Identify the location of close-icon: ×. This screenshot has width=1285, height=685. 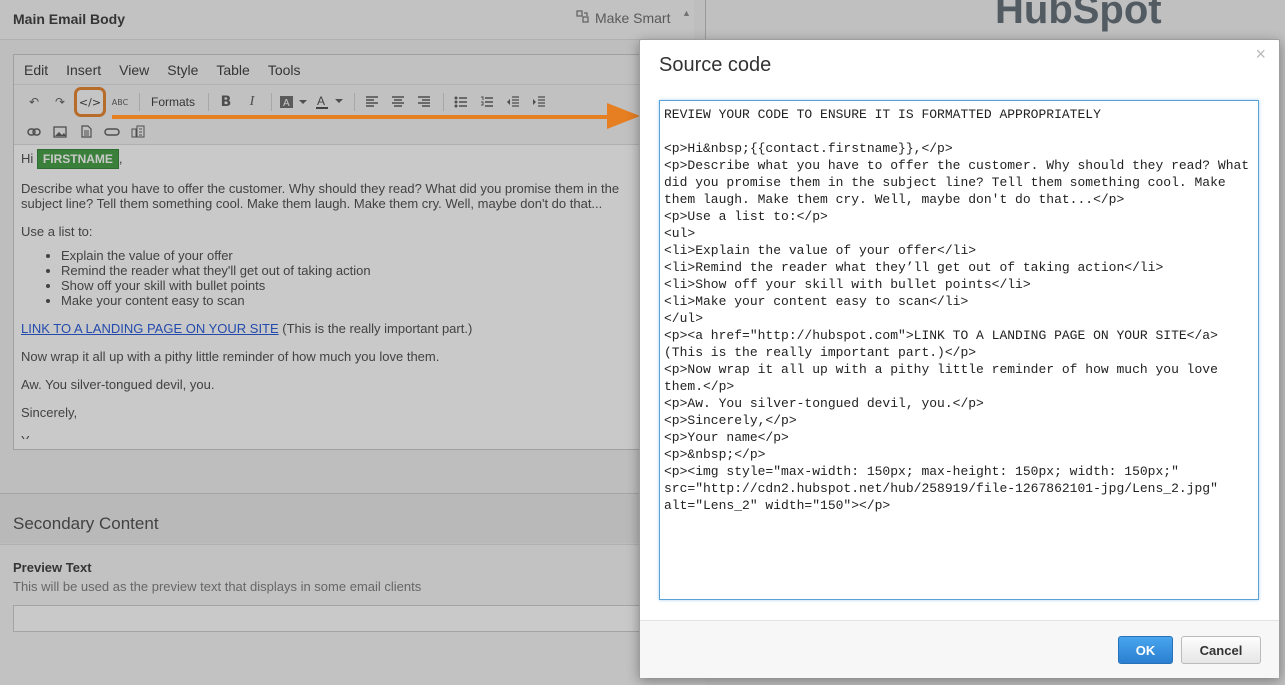
(1260, 54).